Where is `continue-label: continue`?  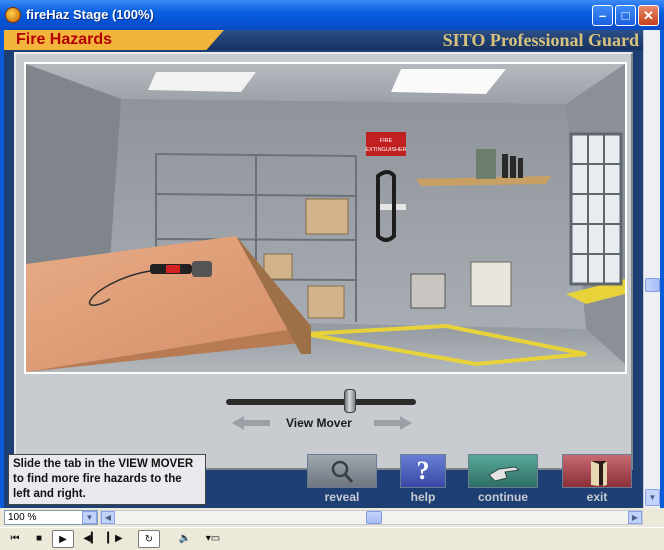
continue-label: continue is located at coordinates (503, 497).